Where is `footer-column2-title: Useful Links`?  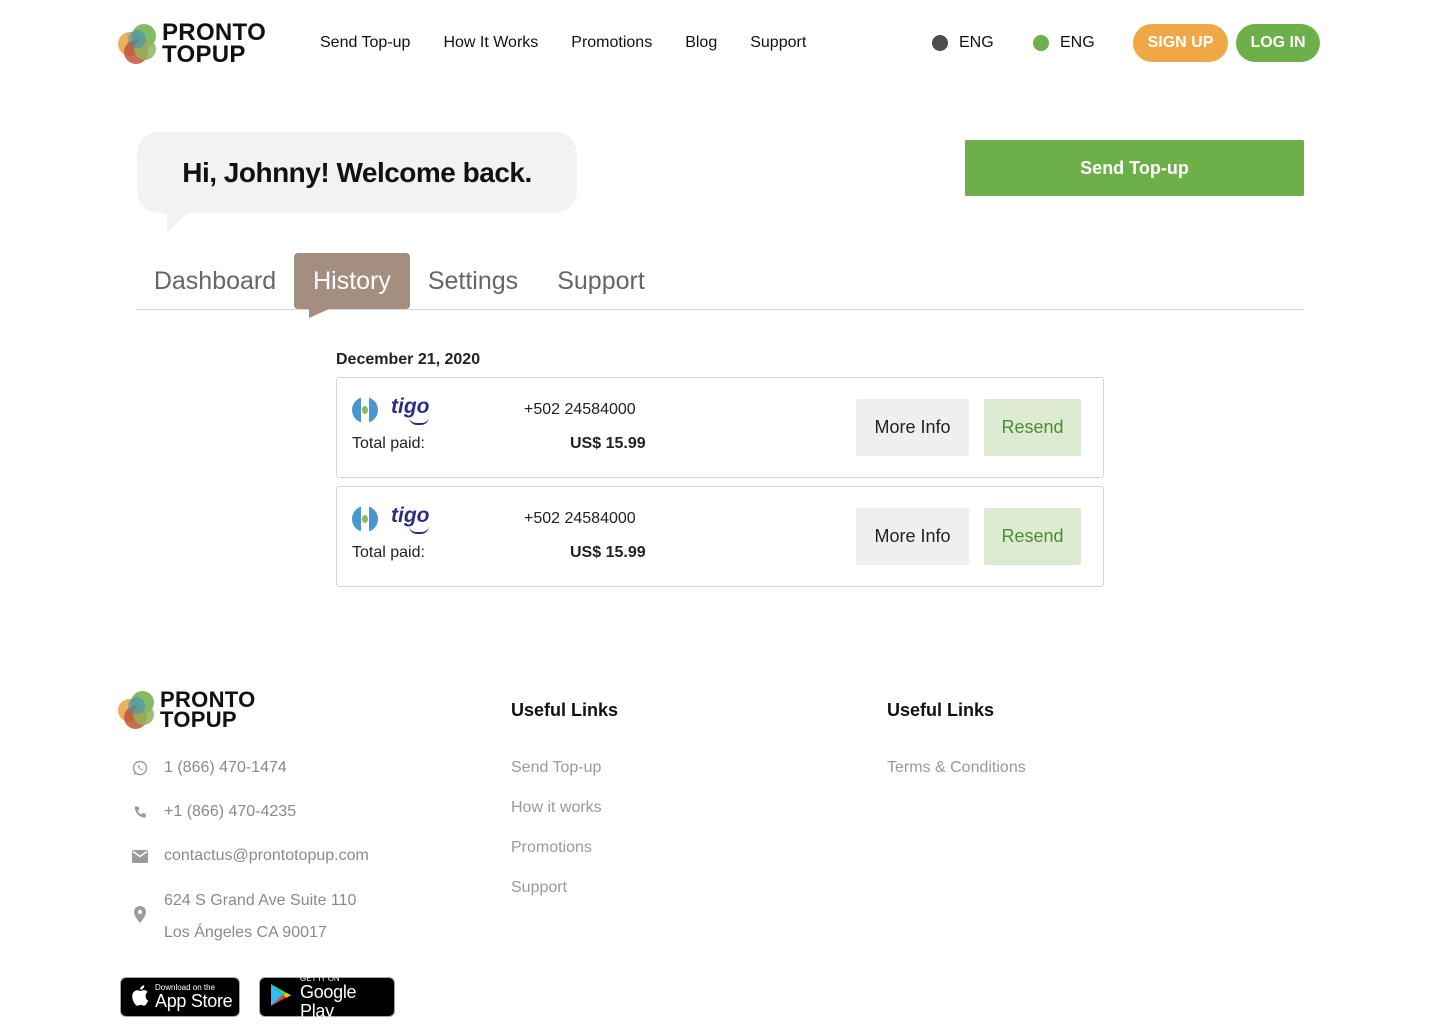 footer-column2-title: Useful Links is located at coordinates (941, 710).